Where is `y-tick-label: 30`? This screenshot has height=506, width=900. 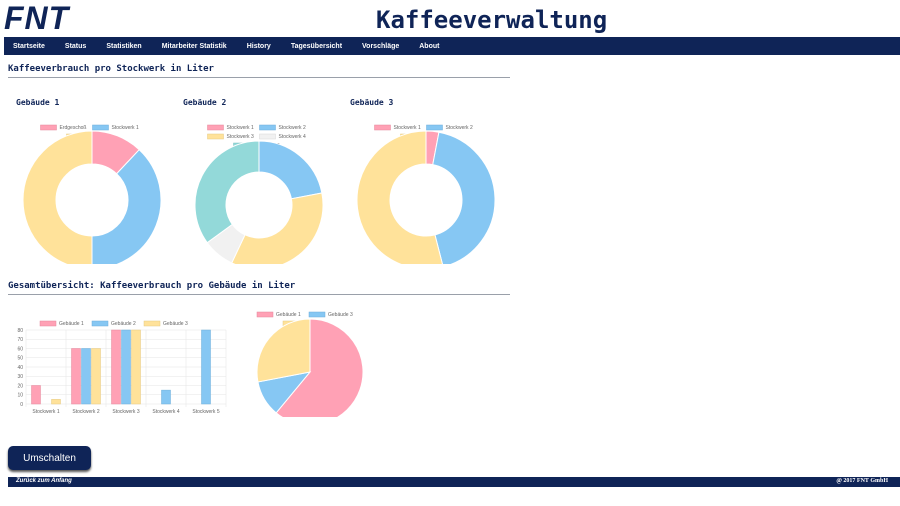
y-tick-label: 30 is located at coordinates (20, 377).